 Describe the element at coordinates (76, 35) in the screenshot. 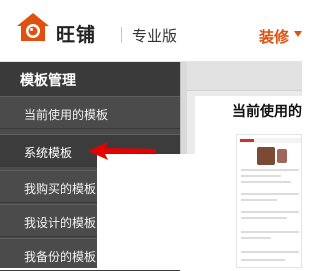

I see `brand-name: 旺铺` at that location.